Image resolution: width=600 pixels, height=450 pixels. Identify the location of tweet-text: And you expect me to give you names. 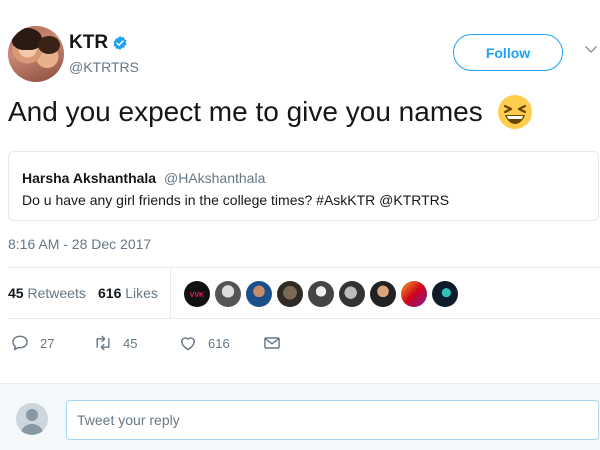
(245, 111).